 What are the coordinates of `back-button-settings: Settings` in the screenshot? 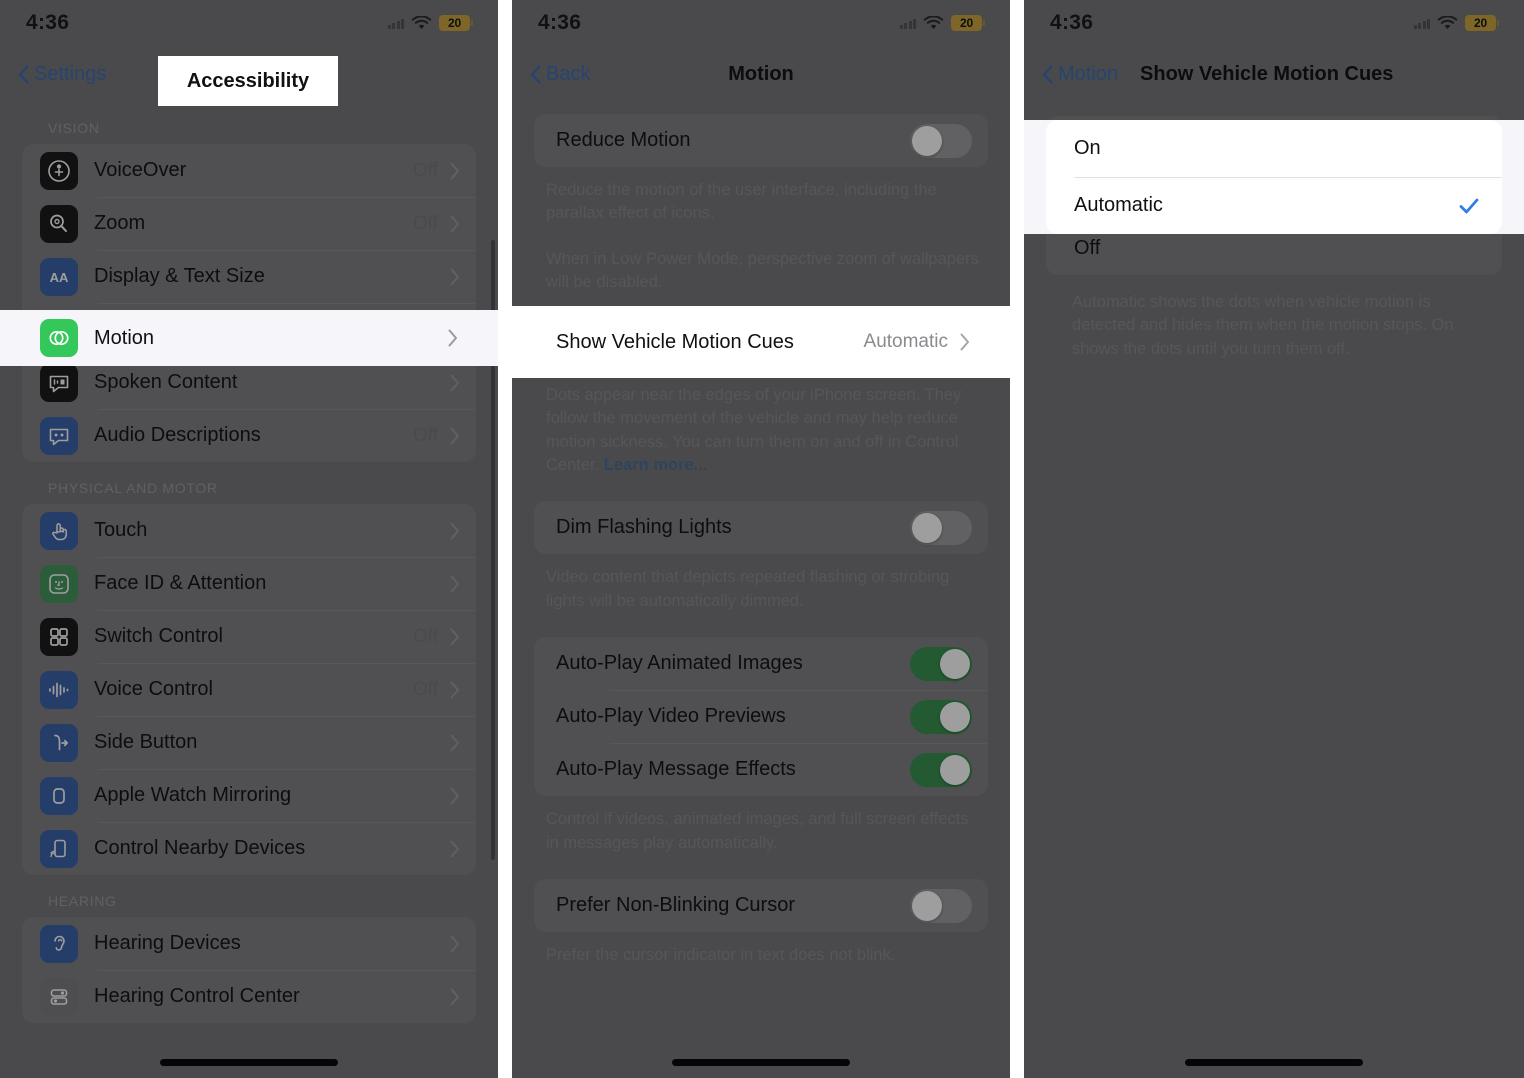 It's located at (62, 74).